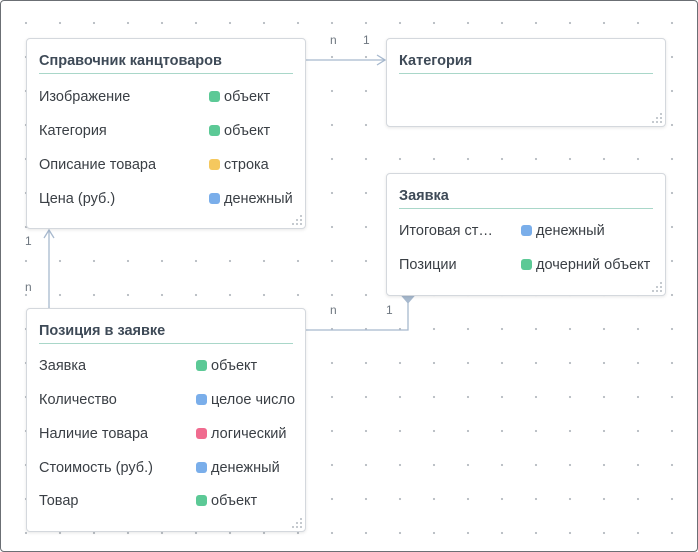 This screenshot has width=698, height=552. I want to click on field-row: Наличие товара логический, so click(167, 436).